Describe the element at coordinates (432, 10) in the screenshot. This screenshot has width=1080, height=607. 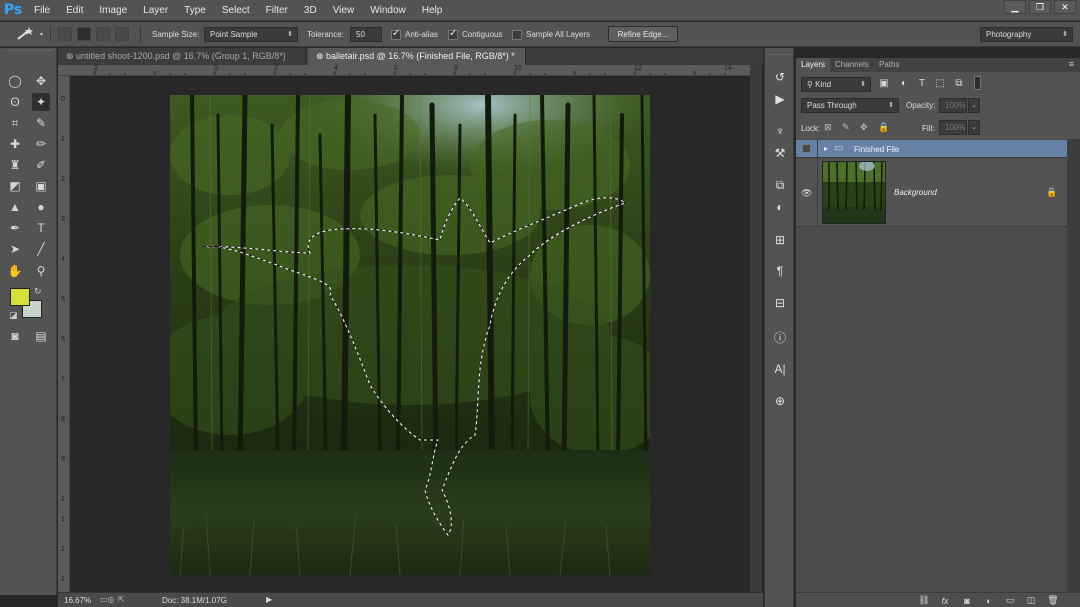
I see `menu-help: Help` at that location.